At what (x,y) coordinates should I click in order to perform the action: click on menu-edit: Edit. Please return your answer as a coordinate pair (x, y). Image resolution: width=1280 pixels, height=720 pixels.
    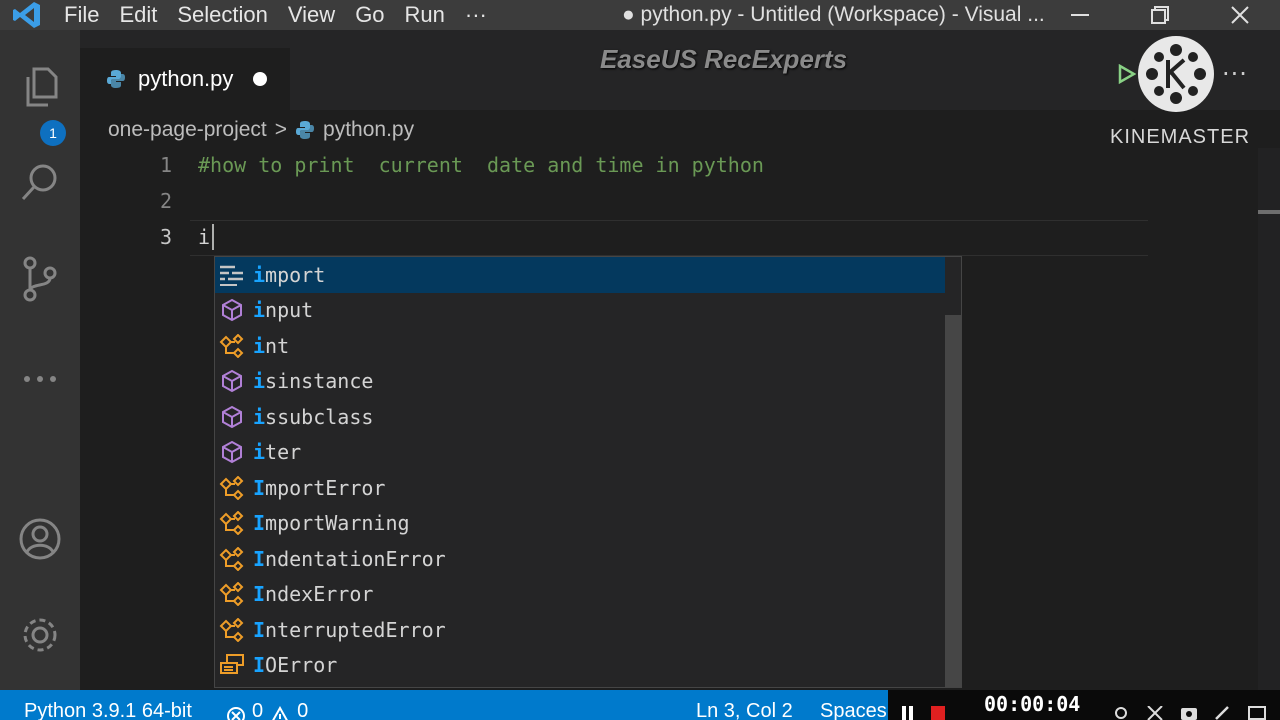
    Looking at the image, I should click on (138, 15).